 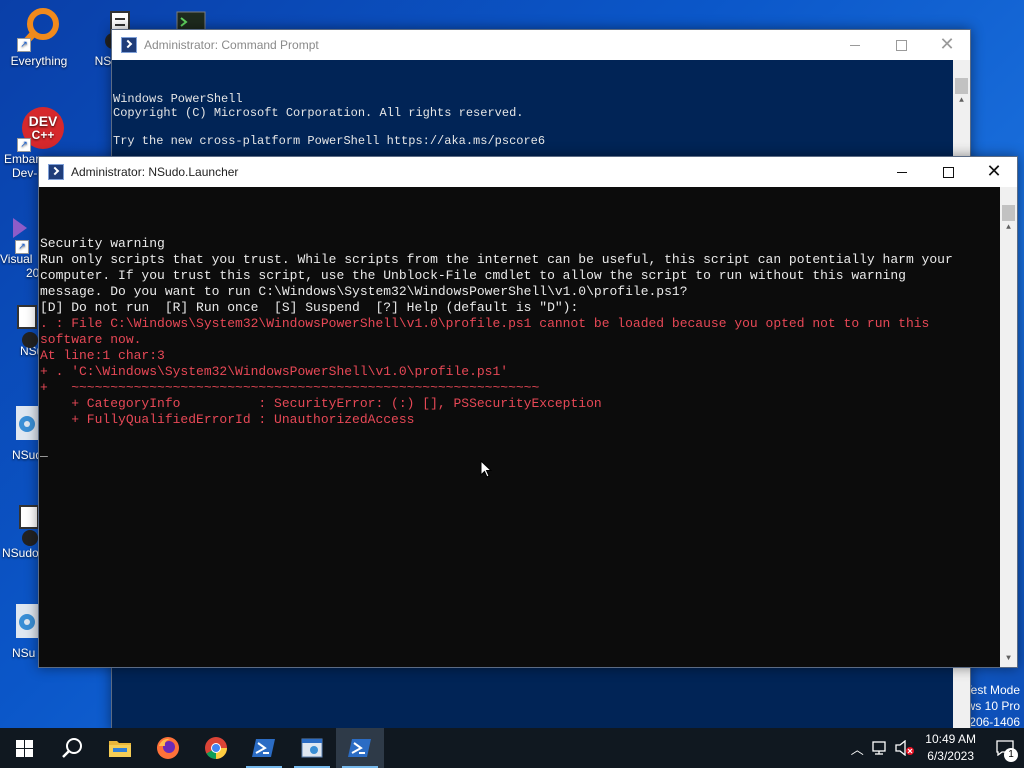 I want to click on network-button, so click(x=881, y=748).